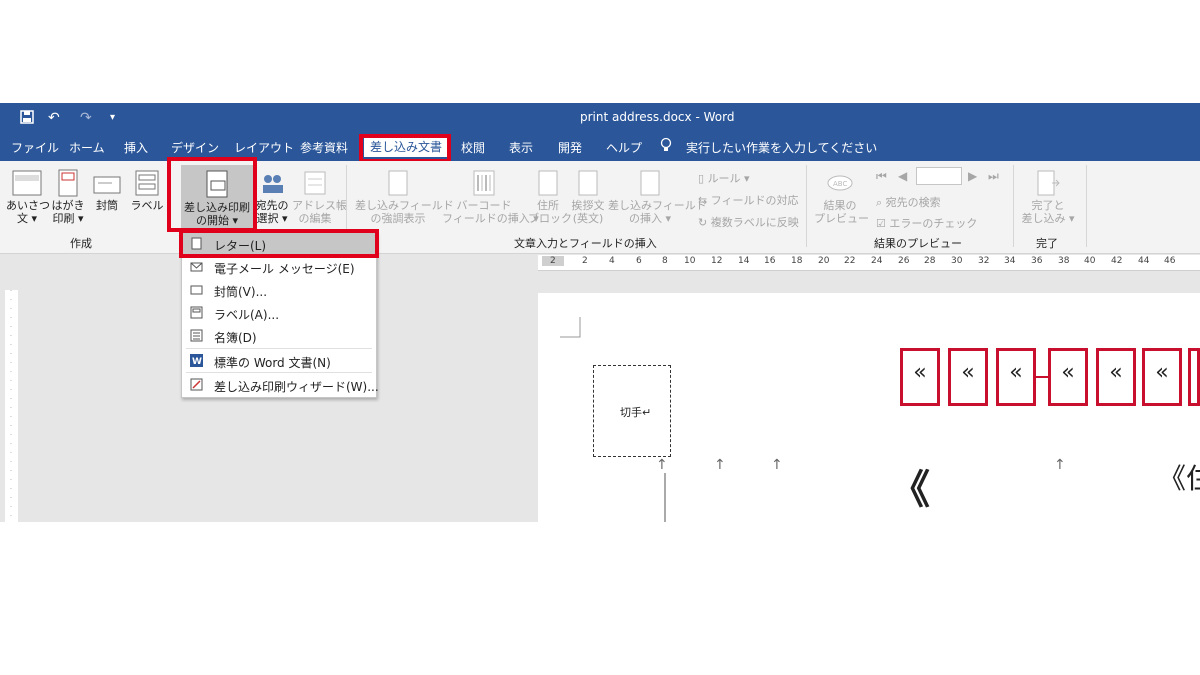  What do you see at coordinates (273, 184) in the screenshot?
I see `recipients-icon` at bounding box center [273, 184].